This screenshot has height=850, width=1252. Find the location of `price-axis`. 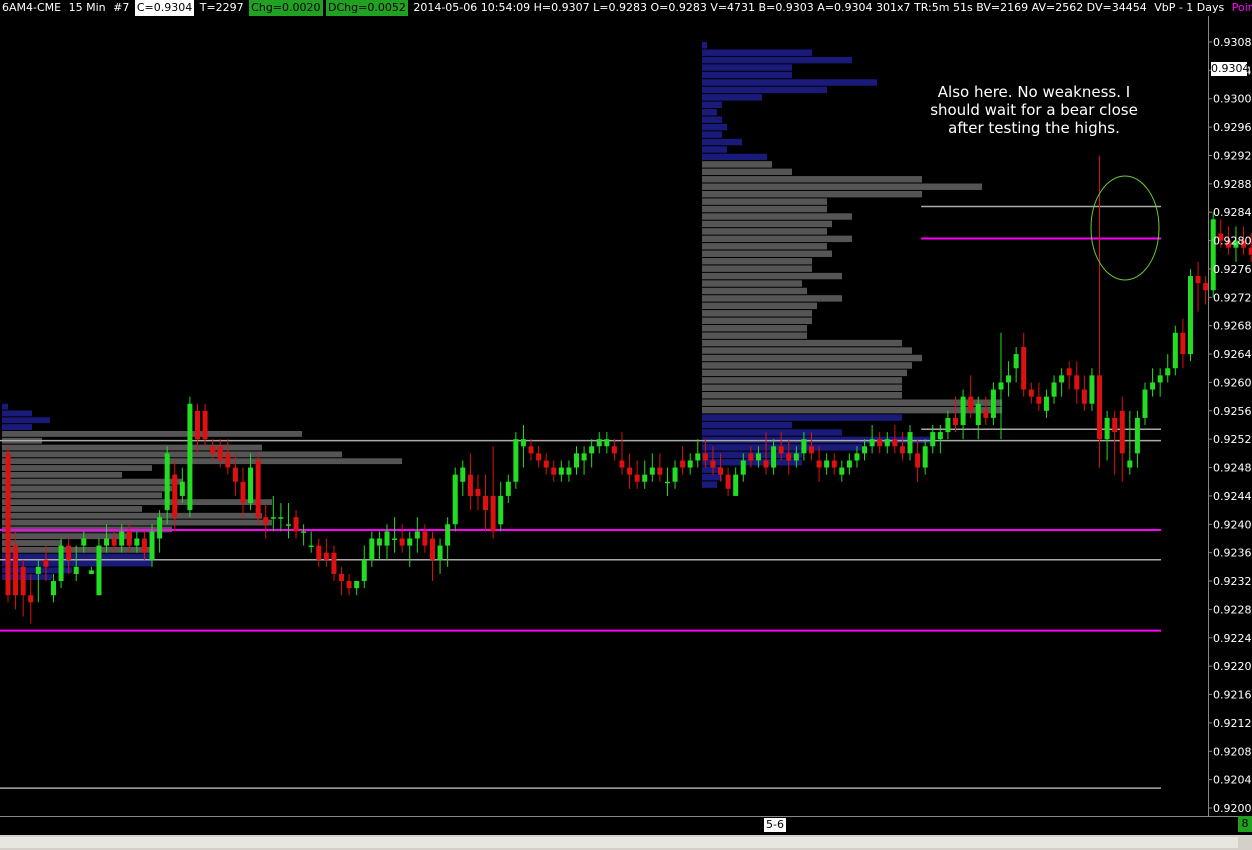

price-axis is located at coordinates (1230, 416).